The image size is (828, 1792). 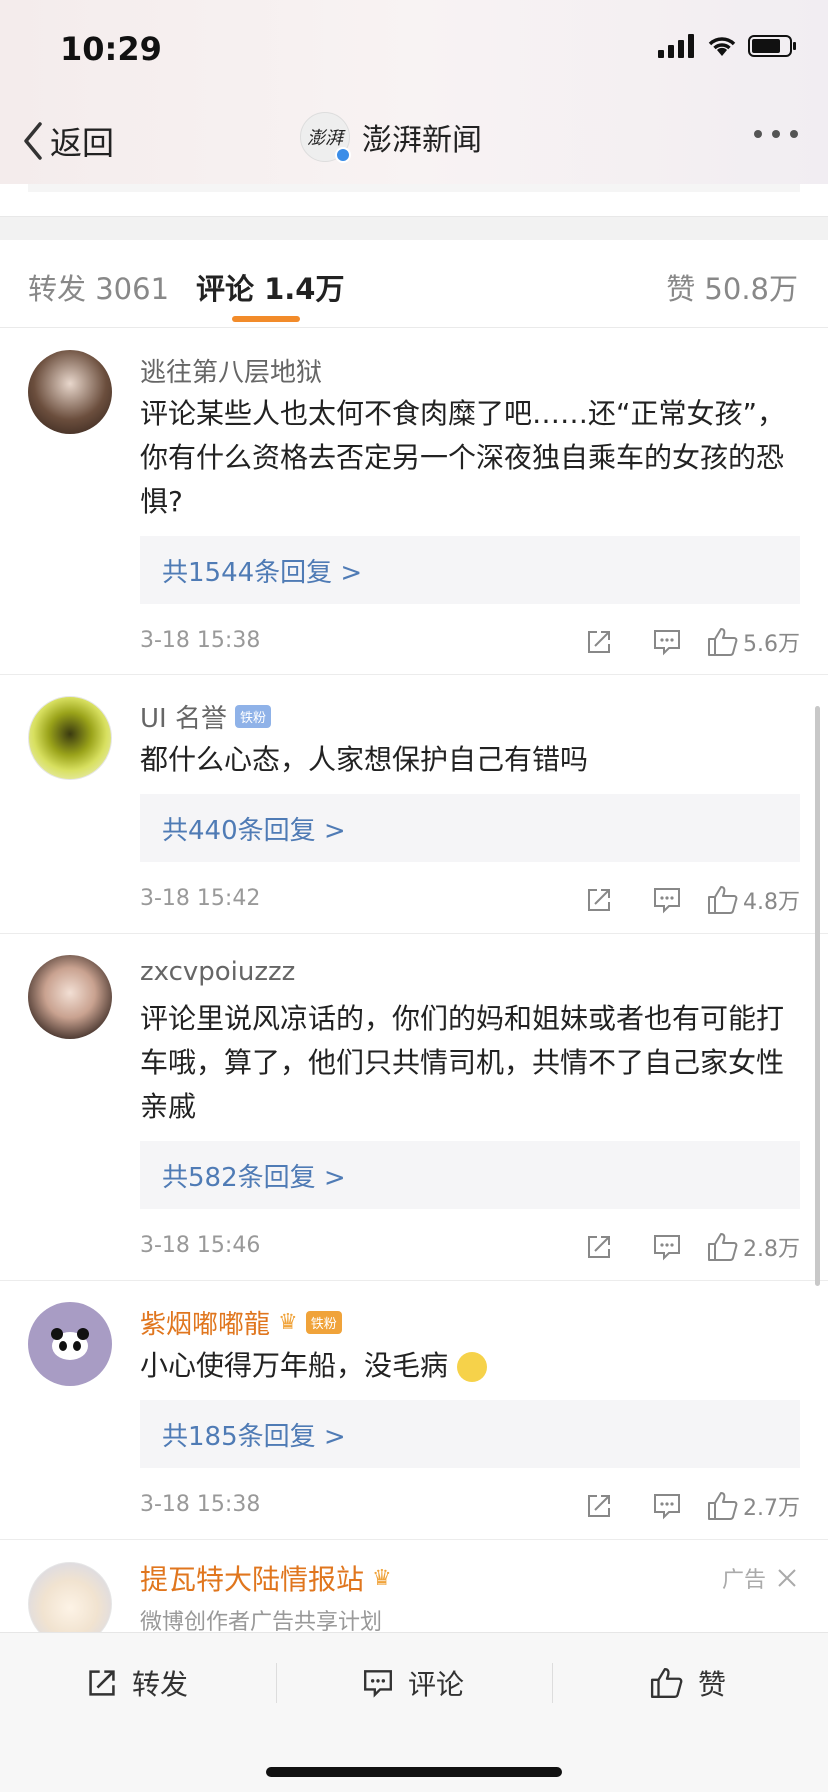 I want to click on status-bar: 10:29, so click(x=429, y=50).